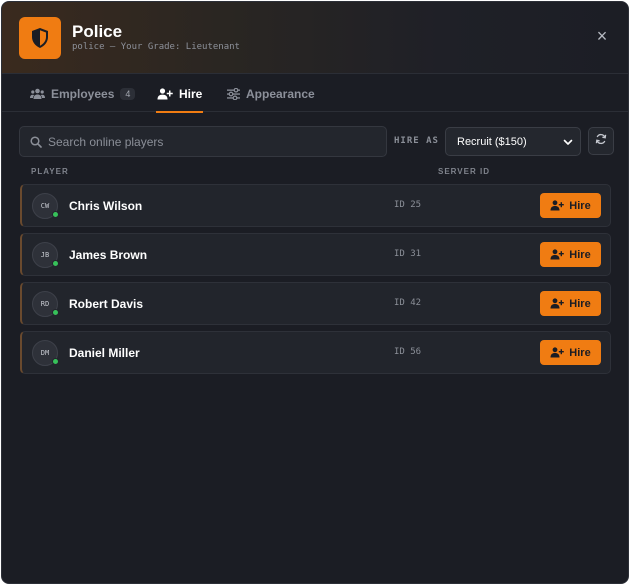 The height and width of the screenshot is (585, 630). Describe the element at coordinates (408, 303) in the screenshot. I see `server-id: ID 42` at that location.